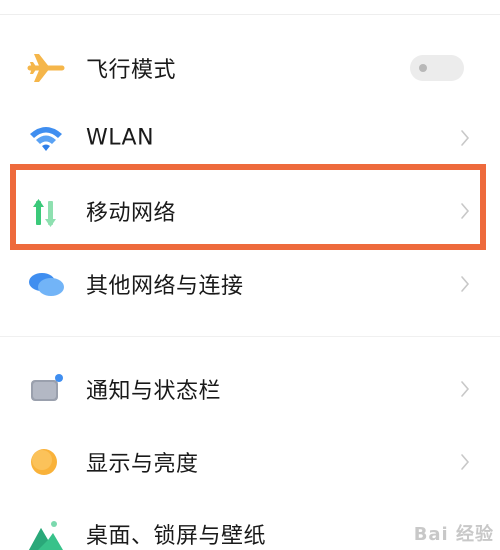 This screenshot has height=550, width=500. Describe the element at coordinates (250, 462) in the screenshot. I see `settings-item-display-brightness: 显示与亮度` at that location.